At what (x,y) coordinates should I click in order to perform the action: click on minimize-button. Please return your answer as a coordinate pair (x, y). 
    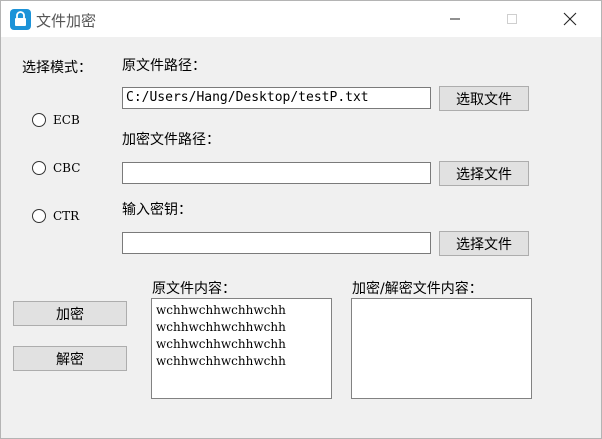
    Looking at the image, I should click on (455, 19).